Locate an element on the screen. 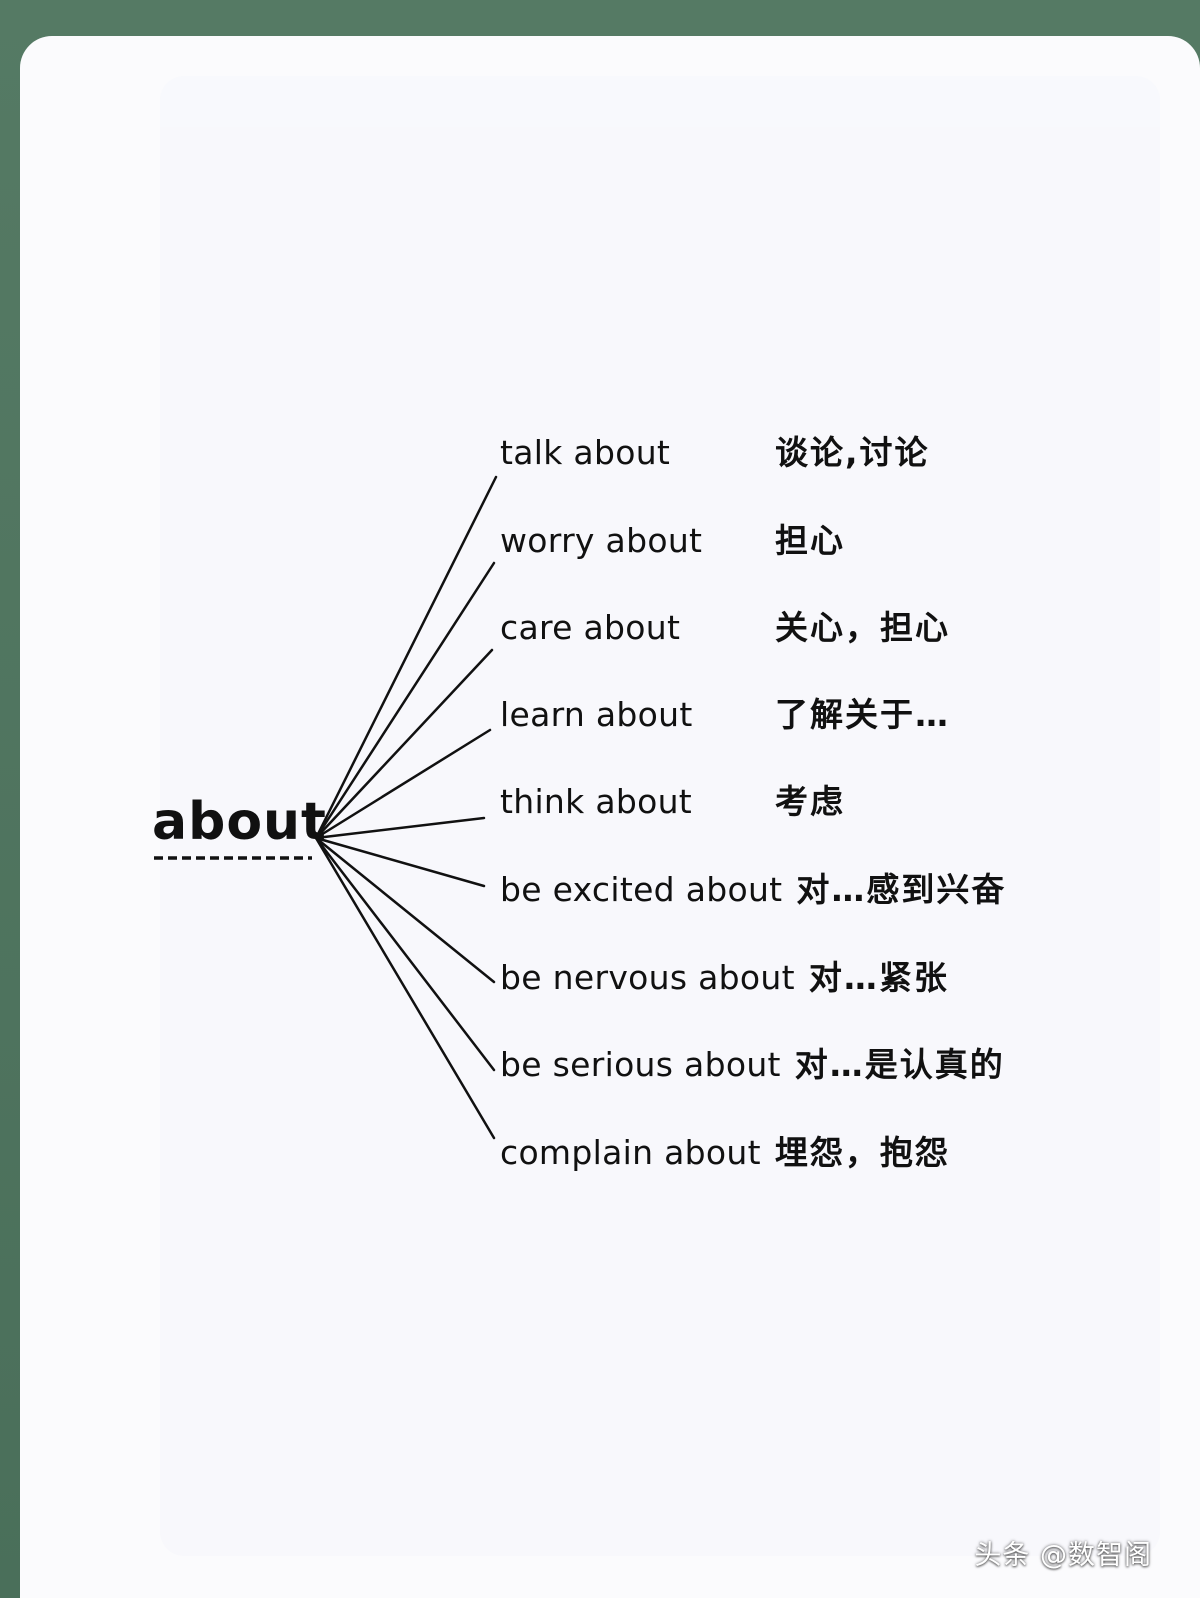 The height and width of the screenshot is (1598, 1200). watermark-text: 头条 @数智阁 is located at coordinates (1063, 1555).